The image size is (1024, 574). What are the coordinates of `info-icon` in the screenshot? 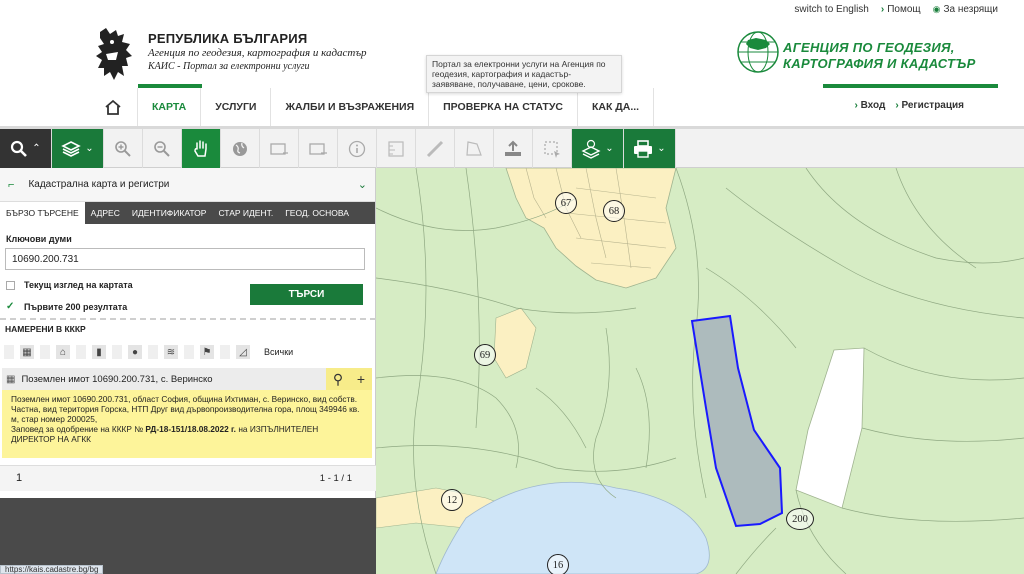 It's located at (357, 148).